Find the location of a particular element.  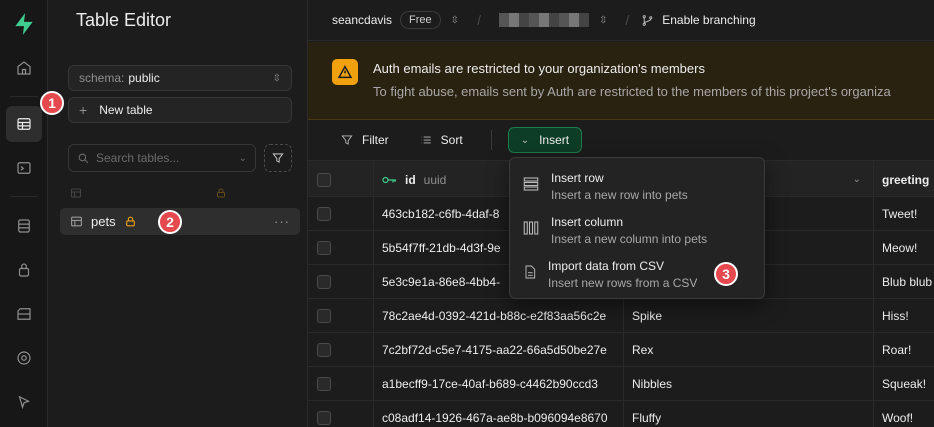

plan-badge: Free is located at coordinates (420, 20).